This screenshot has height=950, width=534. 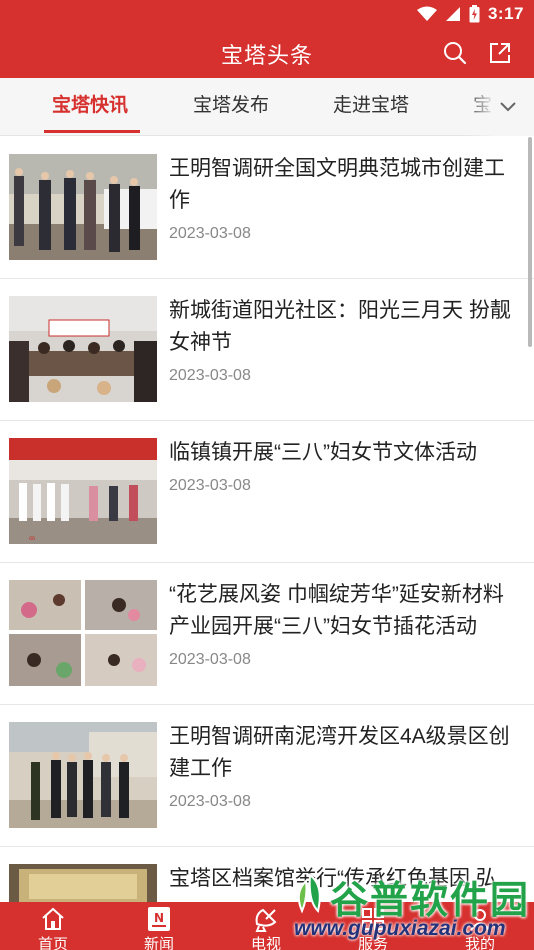 What do you see at coordinates (323, 452) in the screenshot?
I see `news-title: 临镇镇开展“三八”妇女节文体活动` at bounding box center [323, 452].